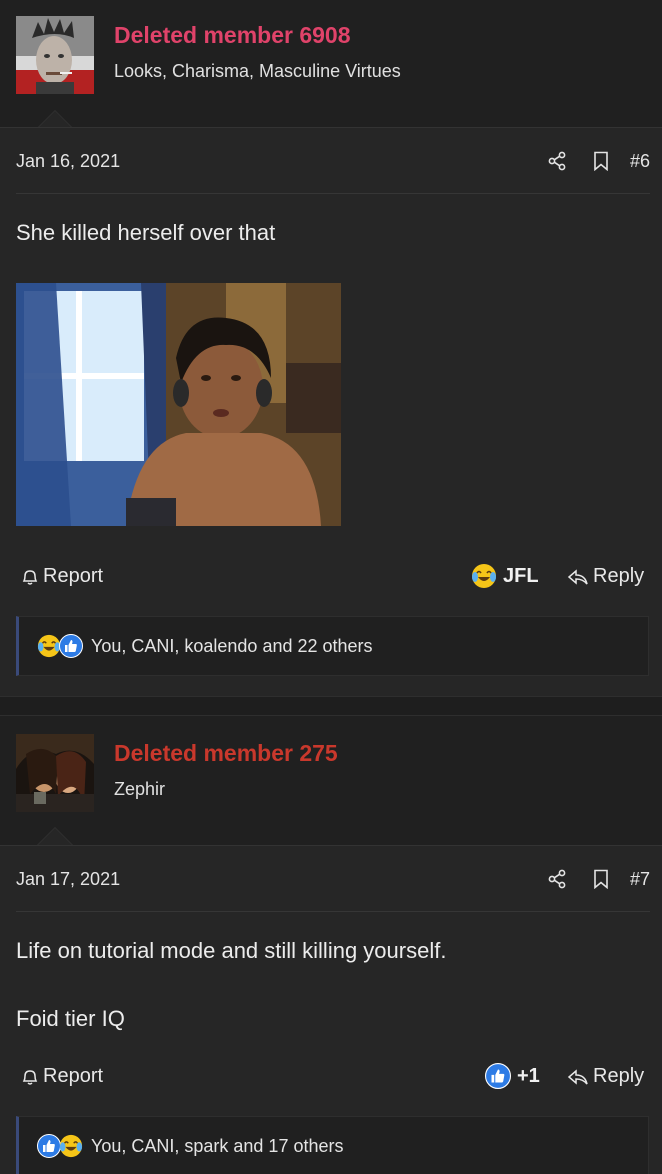 This screenshot has height=1174, width=662. Describe the element at coordinates (331, 780) in the screenshot. I see `post-7-user-block: Deleted member 275 Zephir` at that location.